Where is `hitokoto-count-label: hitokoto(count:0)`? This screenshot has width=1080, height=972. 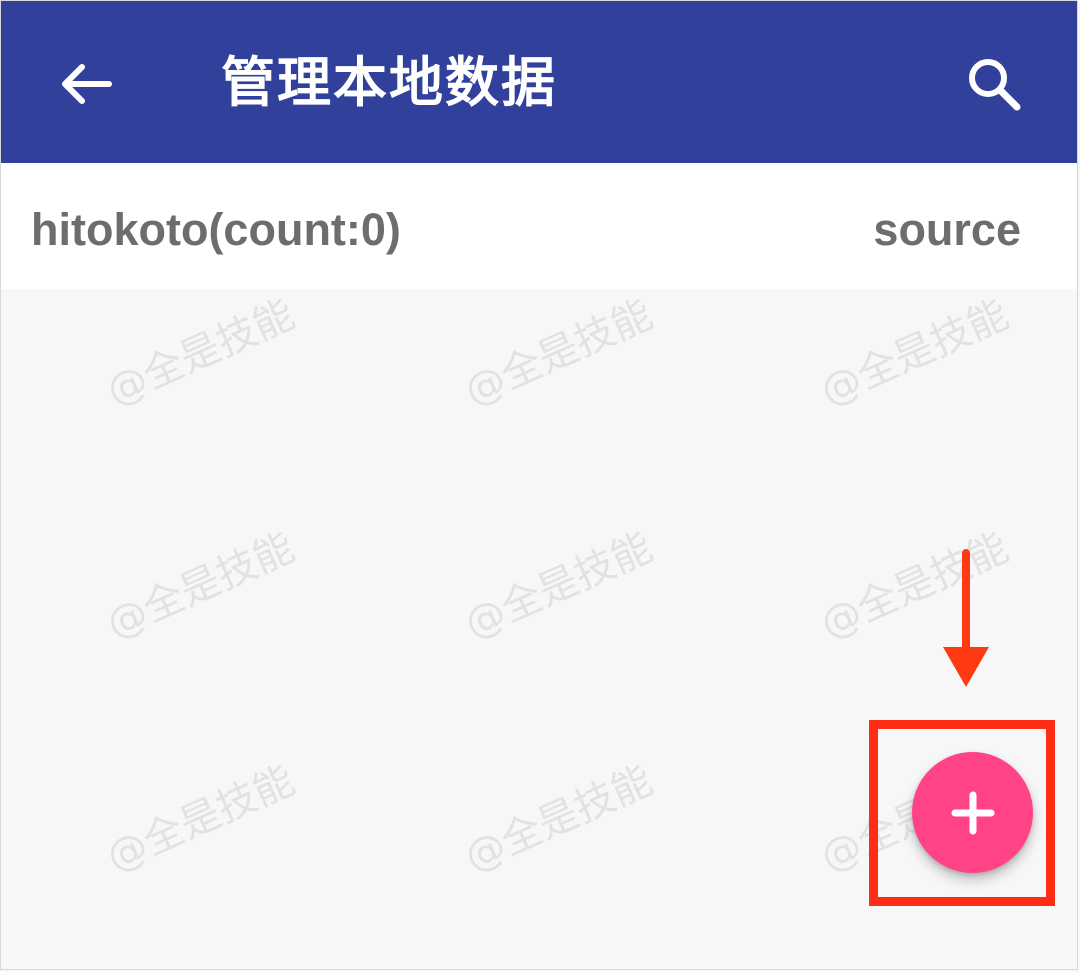
hitokoto-count-label: hitokoto(count:0) is located at coordinates (216, 229).